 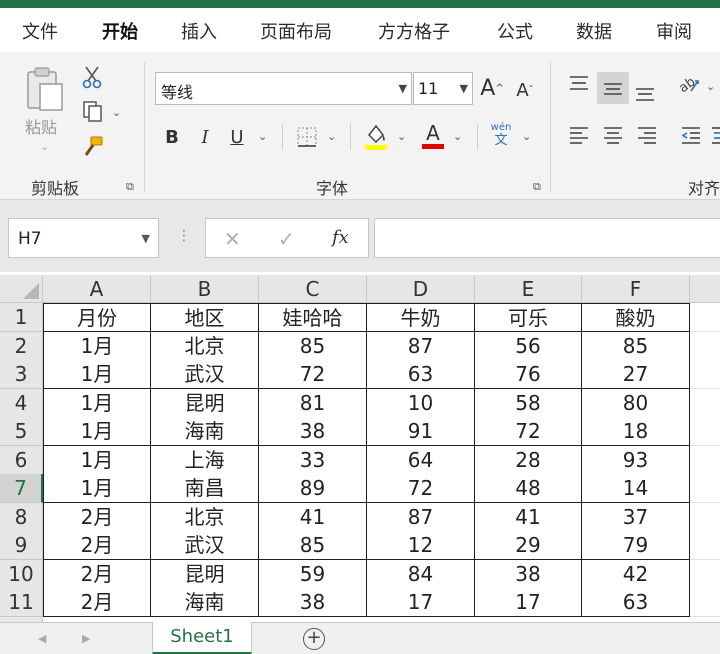 I want to click on tab-formulas: 公式, so click(x=515, y=31).